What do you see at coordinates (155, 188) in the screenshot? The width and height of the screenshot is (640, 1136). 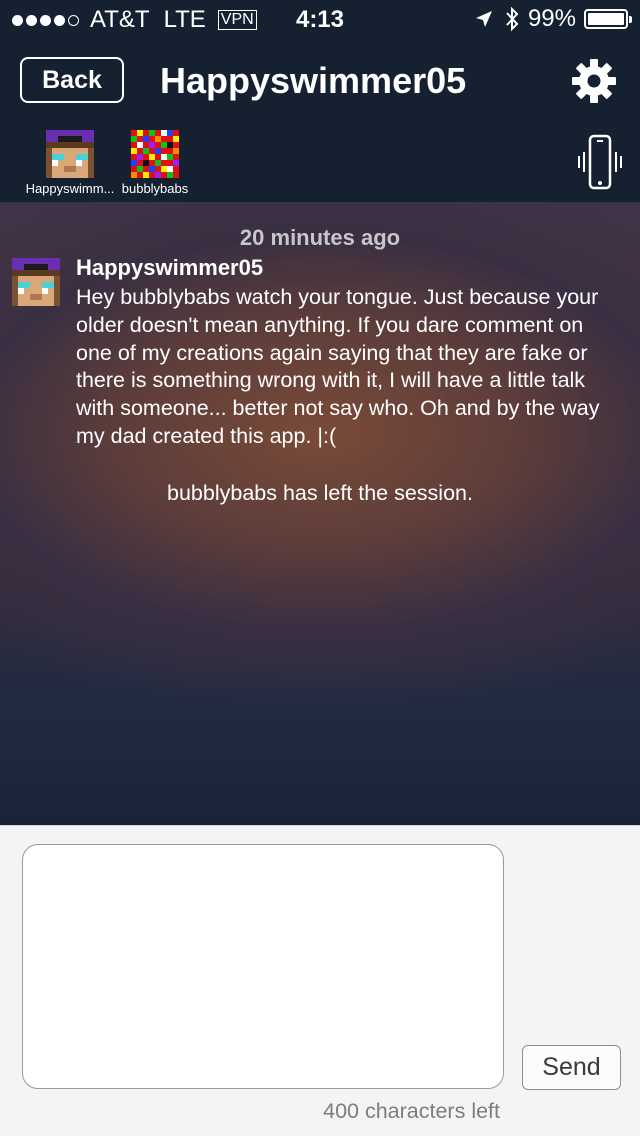 I see `participant-name: bubblybabs` at bounding box center [155, 188].